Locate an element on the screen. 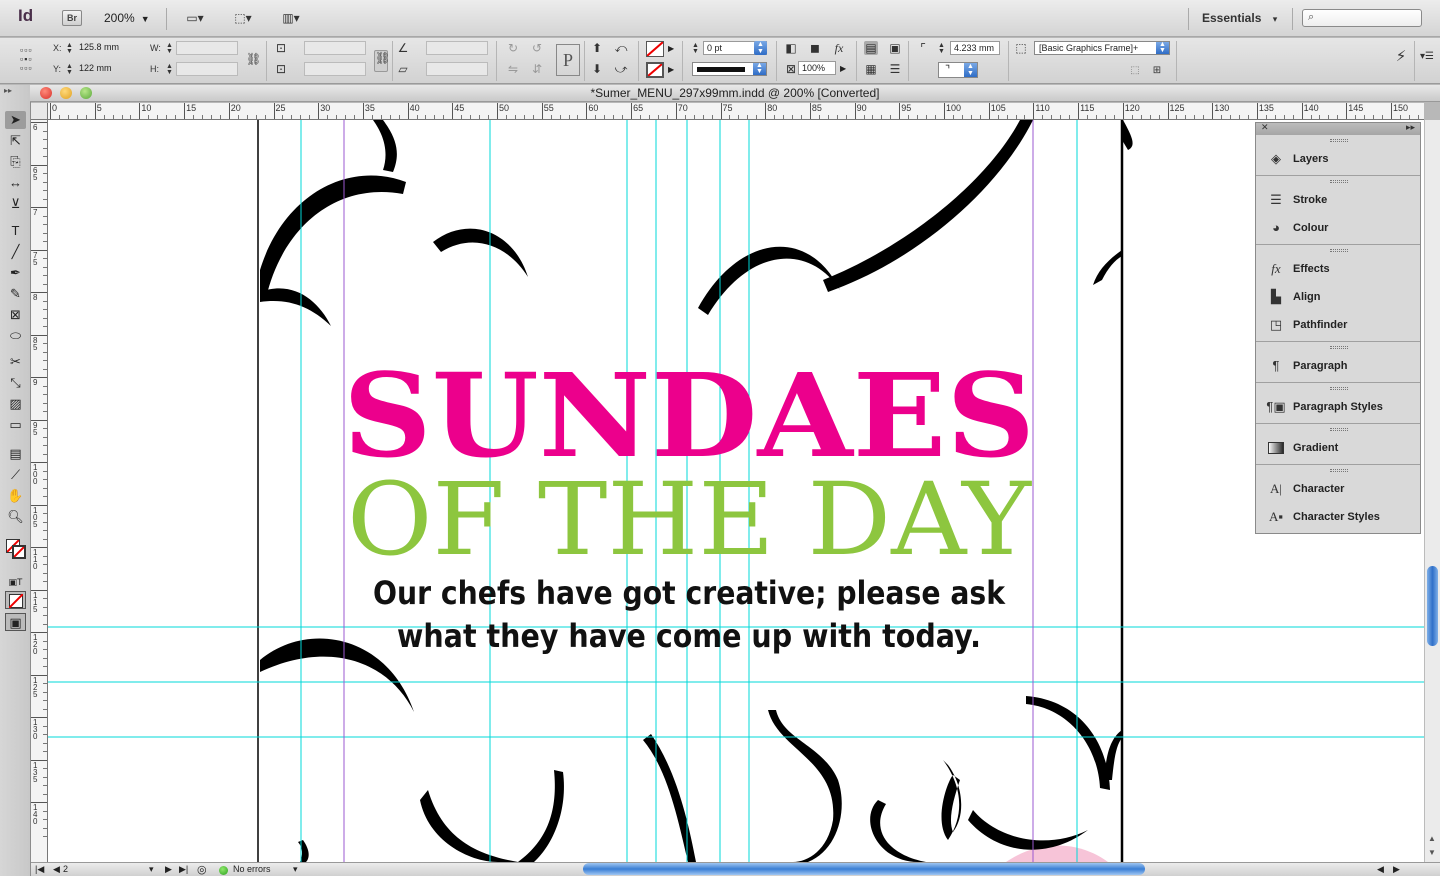 This screenshot has height=876, width=1440. w-stepper: ▲ ▼ is located at coordinates (169, 48).